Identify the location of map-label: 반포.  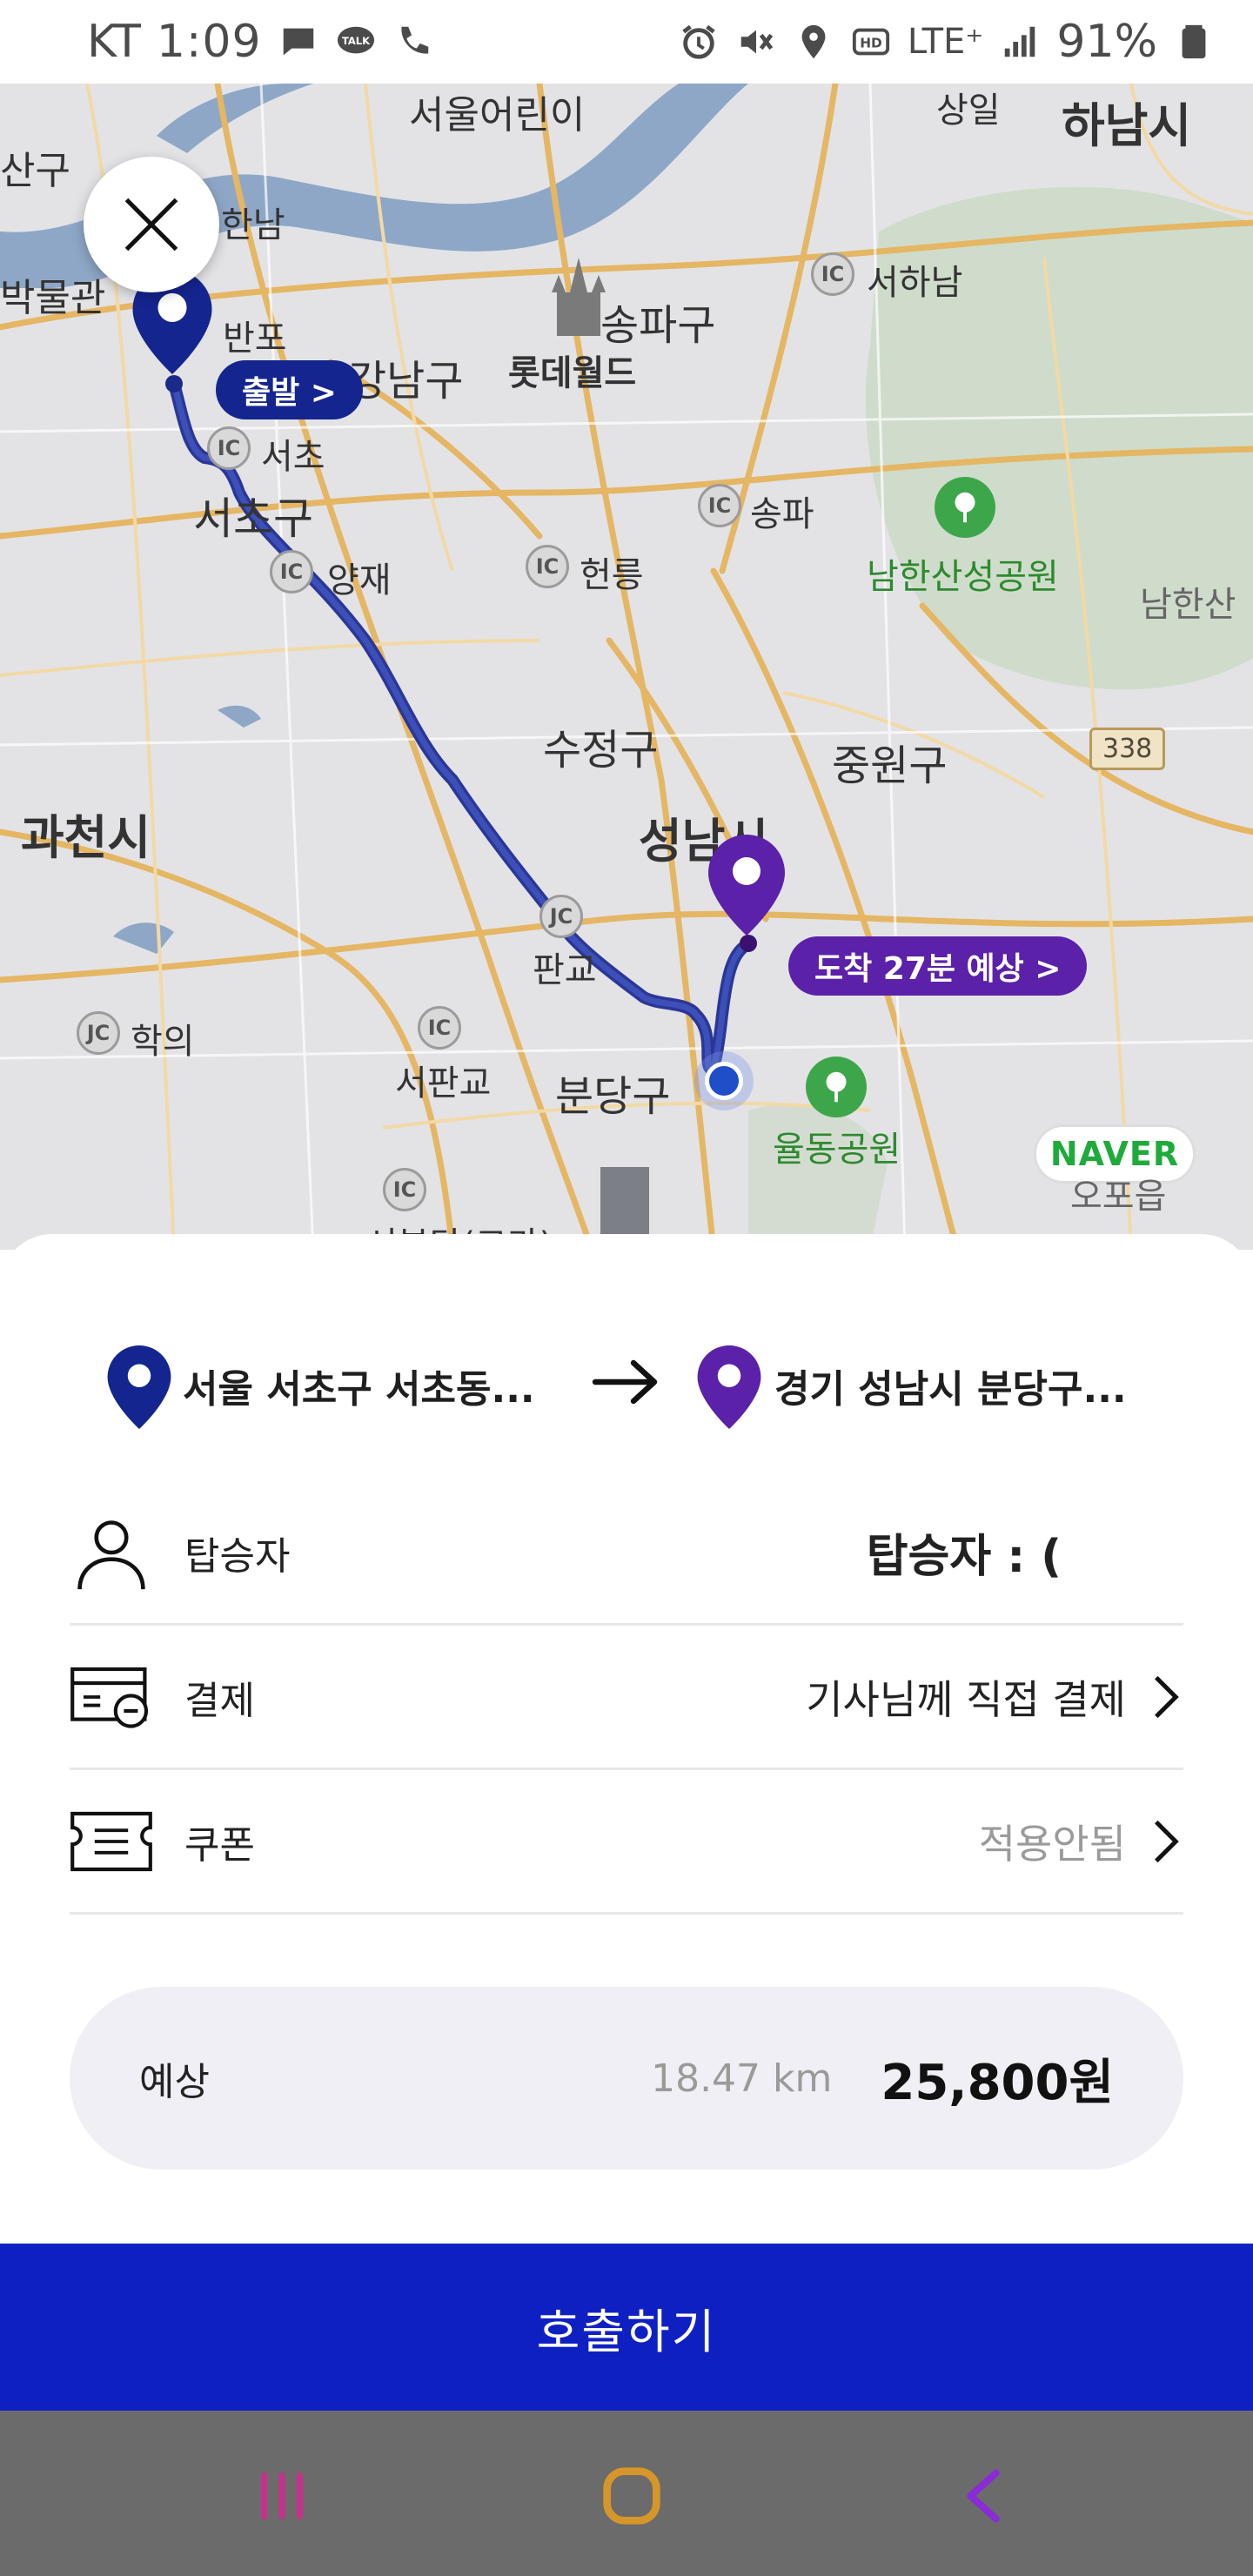
(255, 339).